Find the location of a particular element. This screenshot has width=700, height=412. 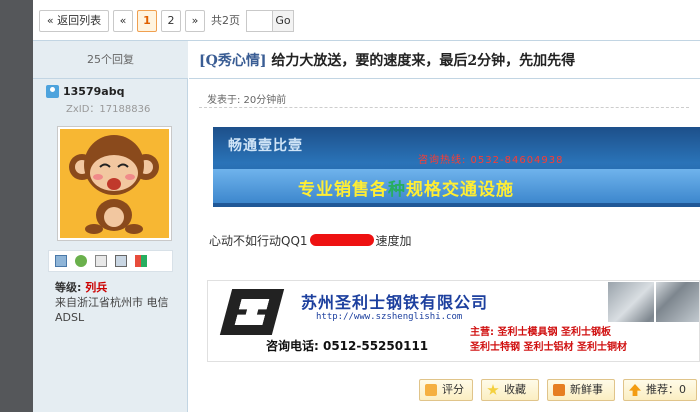

go-button: Go is located at coordinates (283, 21).